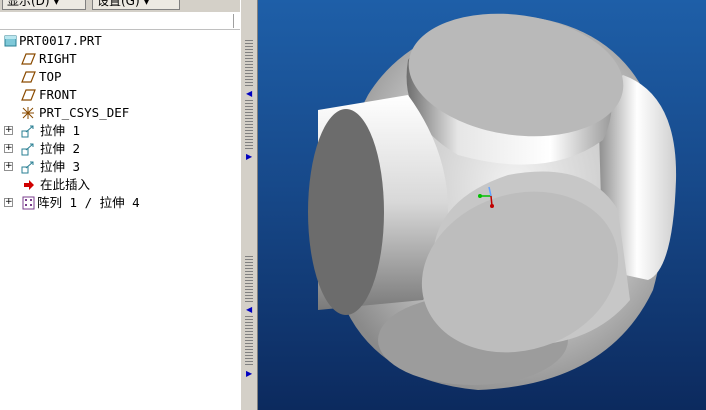 This screenshot has width=706, height=410. Describe the element at coordinates (119, 95) in the screenshot. I see `tree-item-front-plane: FRONT` at that location.